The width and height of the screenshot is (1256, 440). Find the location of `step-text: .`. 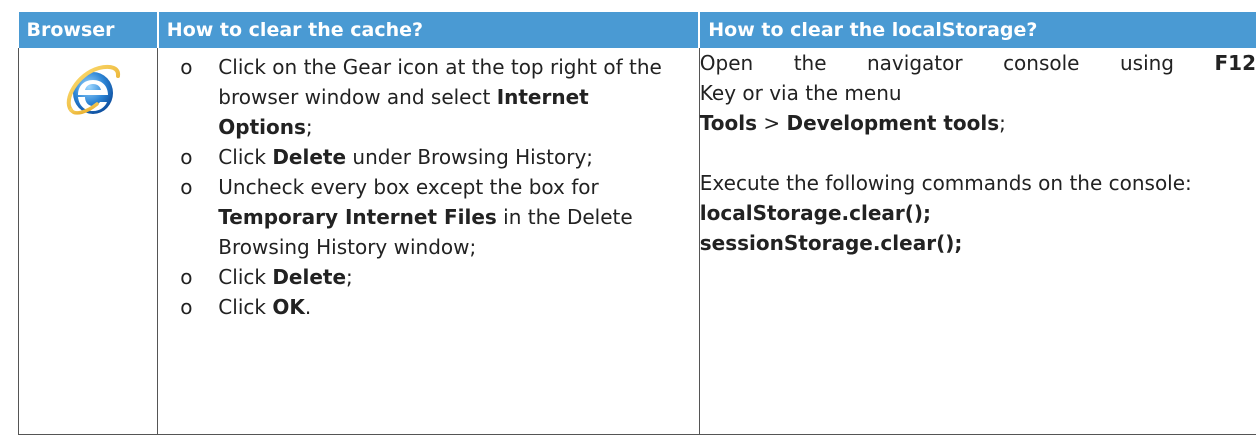

step-text: . is located at coordinates (308, 307).